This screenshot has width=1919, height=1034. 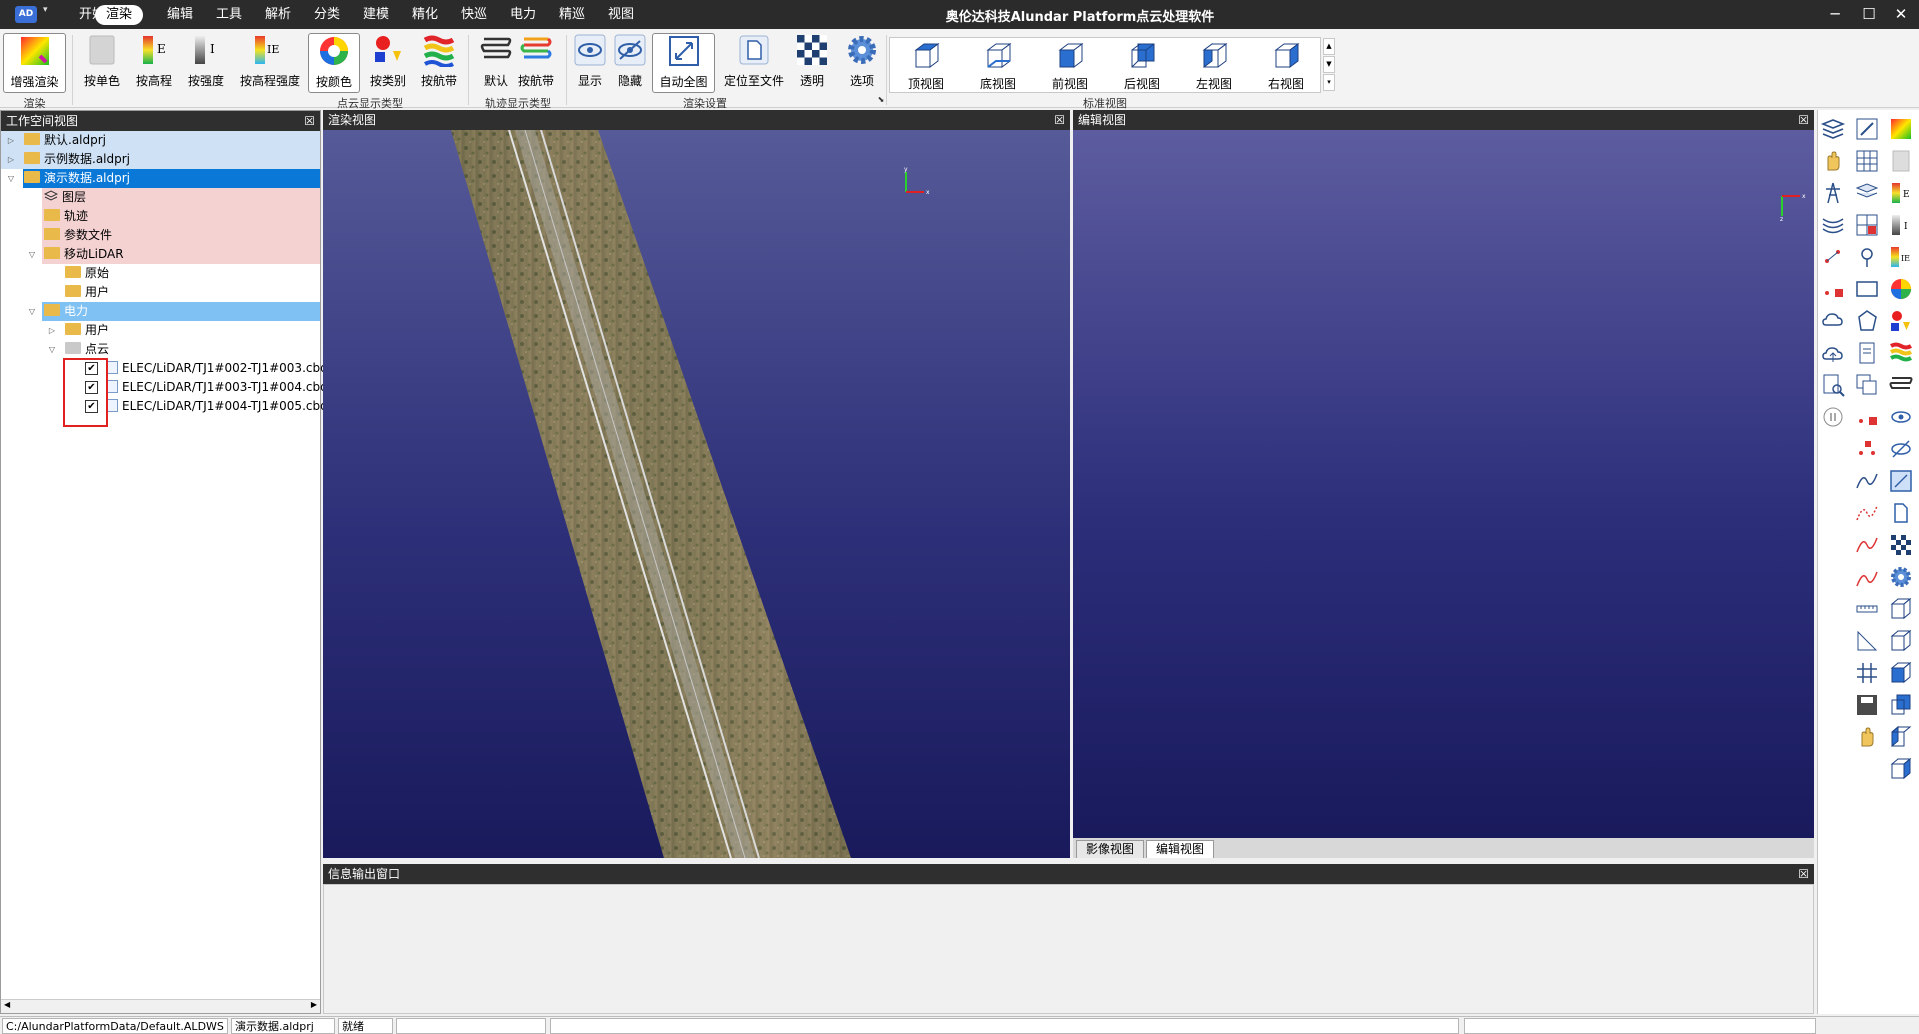 What do you see at coordinates (1803, 874) in the screenshot?
I see `info-output-close-icon: ☒` at bounding box center [1803, 874].